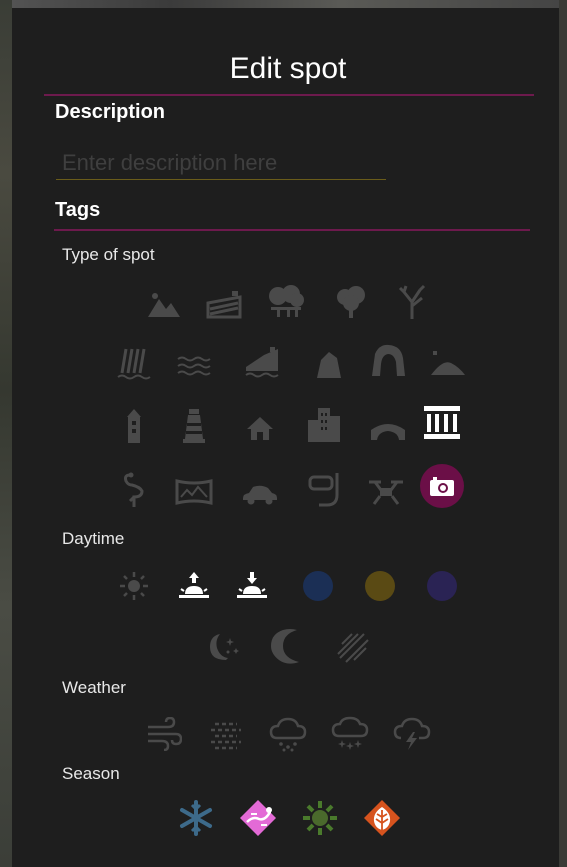 The width and height of the screenshot is (567, 867). I want to click on dialog-title: Edit spot, so click(288, 68).